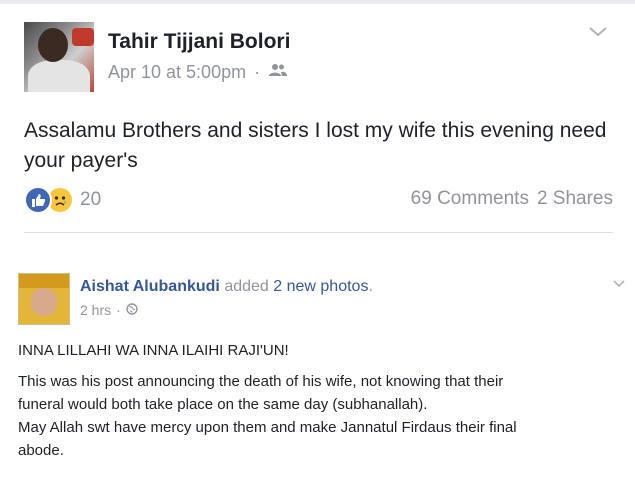  I want to click on post-body-line: abode., so click(41, 450).